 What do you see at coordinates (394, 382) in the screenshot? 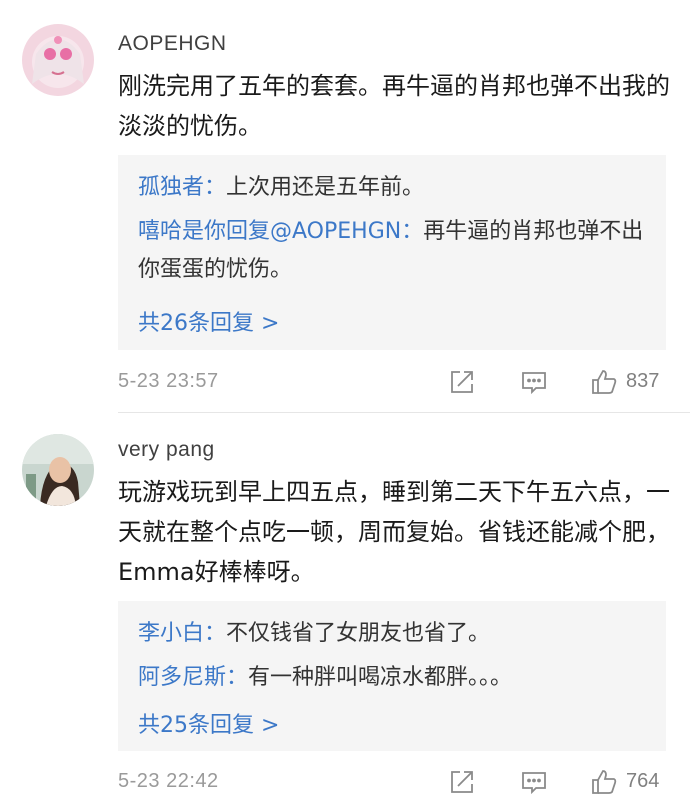
I see `meta-row: 5-23 23:57 837` at bounding box center [394, 382].